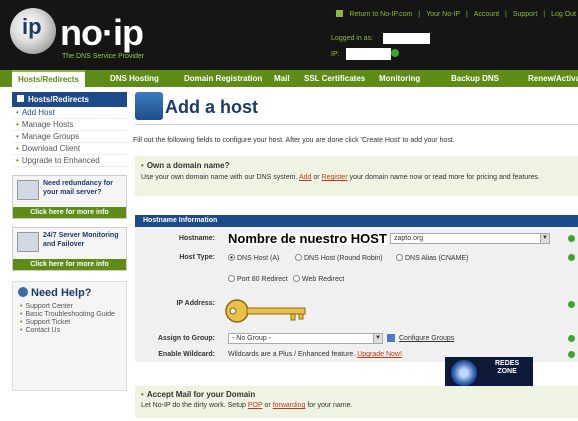  What do you see at coordinates (356, 221) in the screenshot?
I see `section-heading: Hostname Information` at bounding box center [356, 221].